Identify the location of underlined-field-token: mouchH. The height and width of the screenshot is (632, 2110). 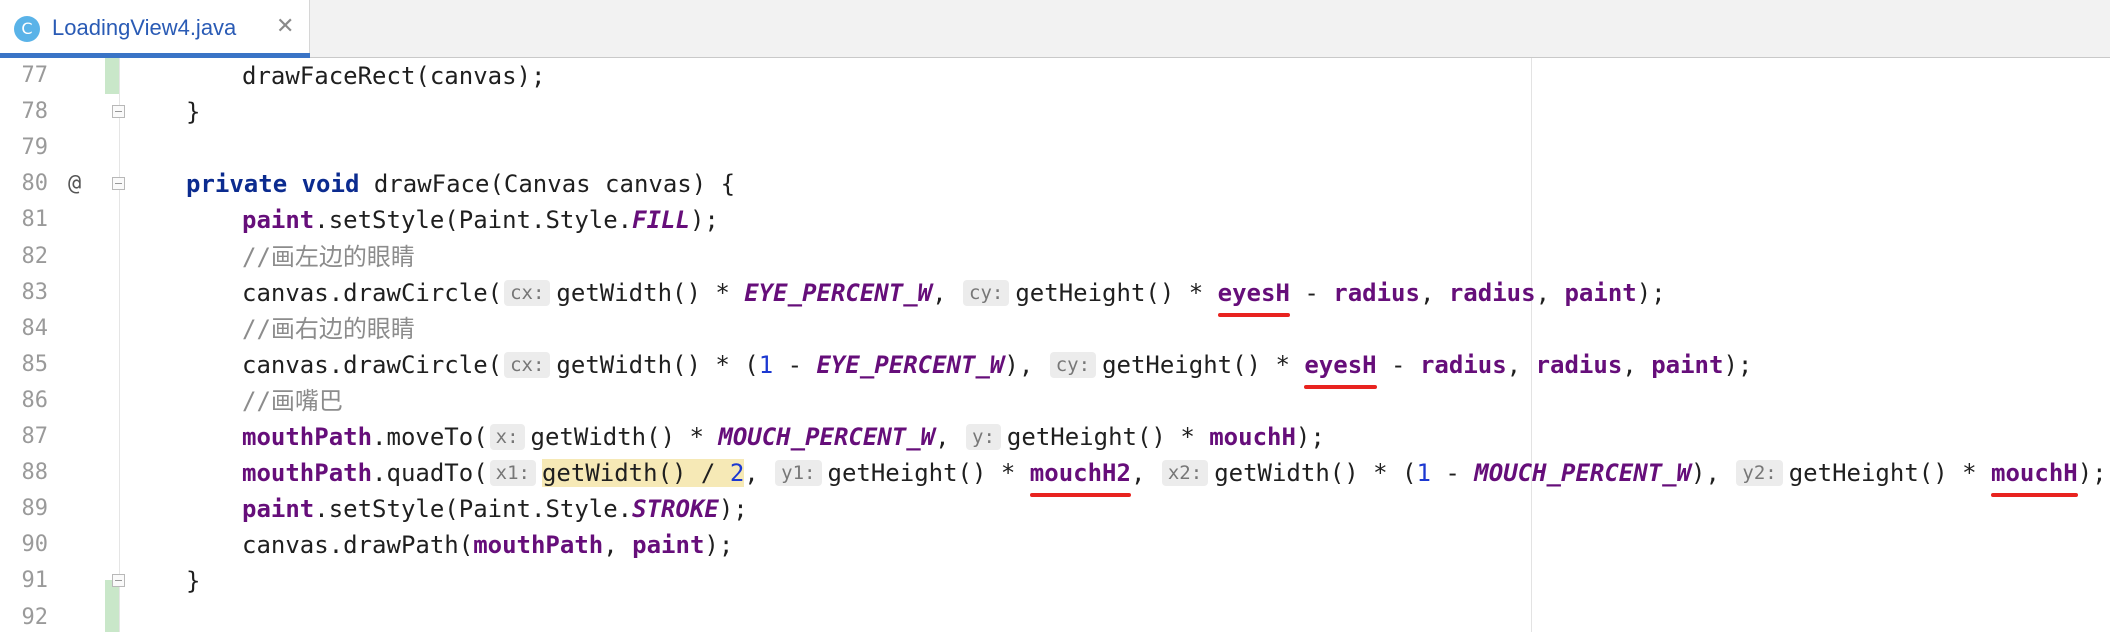
(2034, 476).